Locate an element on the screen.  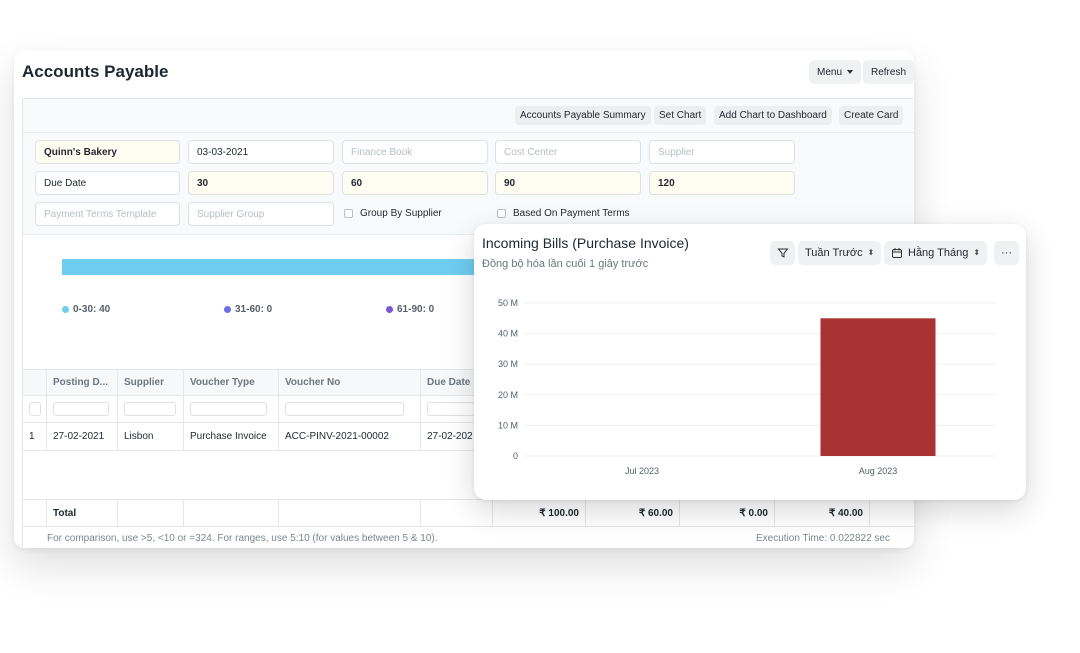
x-tick-label: Jul 2023 is located at coordinates (642, 471).